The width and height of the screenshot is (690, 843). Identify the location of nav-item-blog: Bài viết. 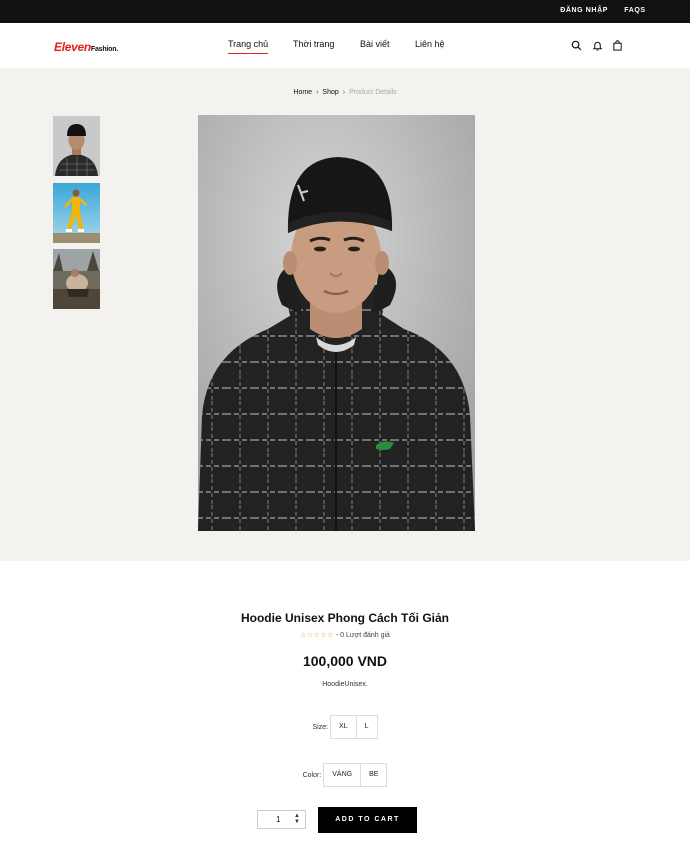
(375, 44).